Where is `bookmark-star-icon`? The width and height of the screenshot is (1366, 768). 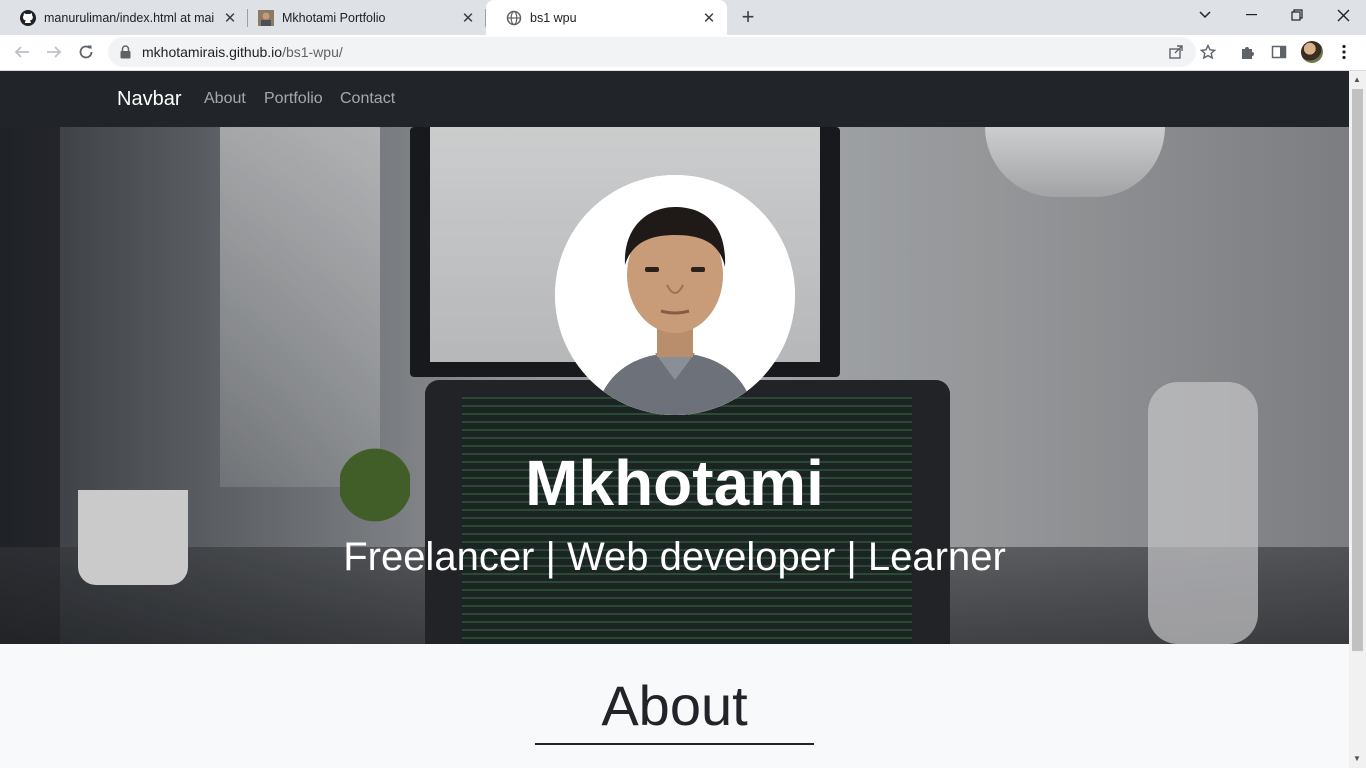
bookmark-star-icon is located at coordinates (1208, 52).